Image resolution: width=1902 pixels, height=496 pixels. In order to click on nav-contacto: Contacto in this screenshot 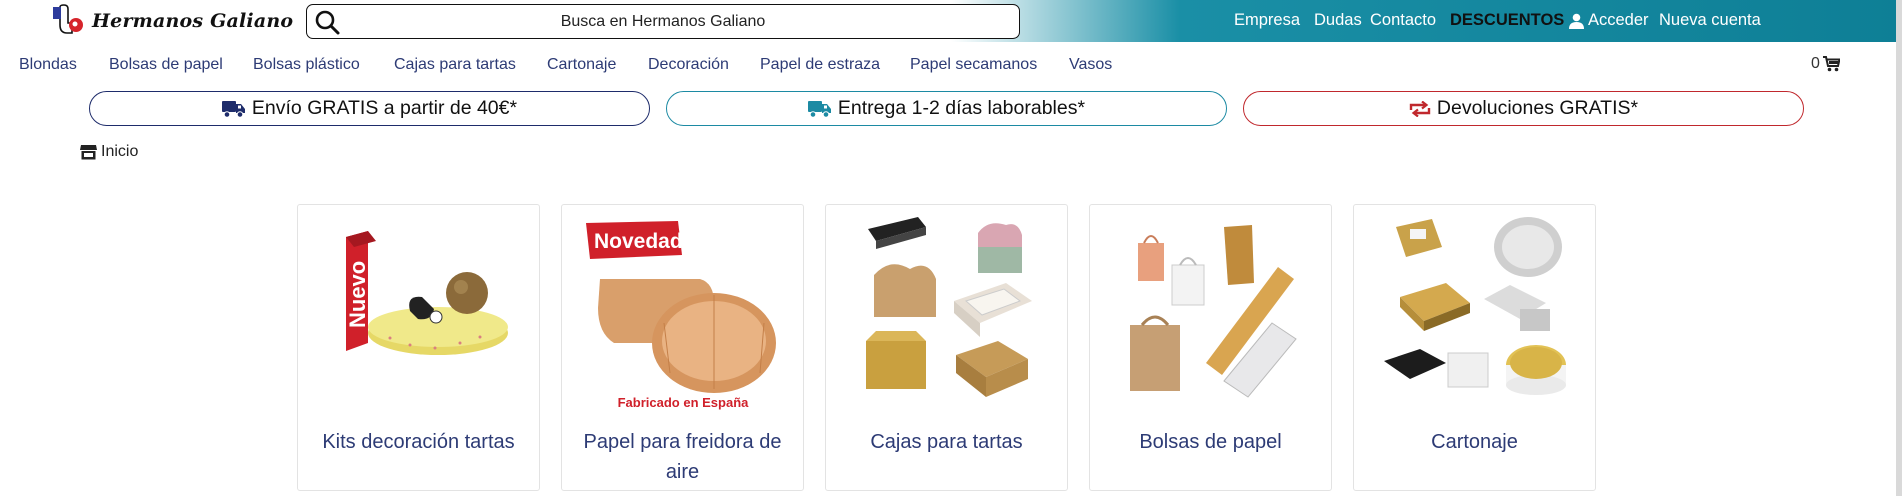, I will do `click(1403, 20)`.